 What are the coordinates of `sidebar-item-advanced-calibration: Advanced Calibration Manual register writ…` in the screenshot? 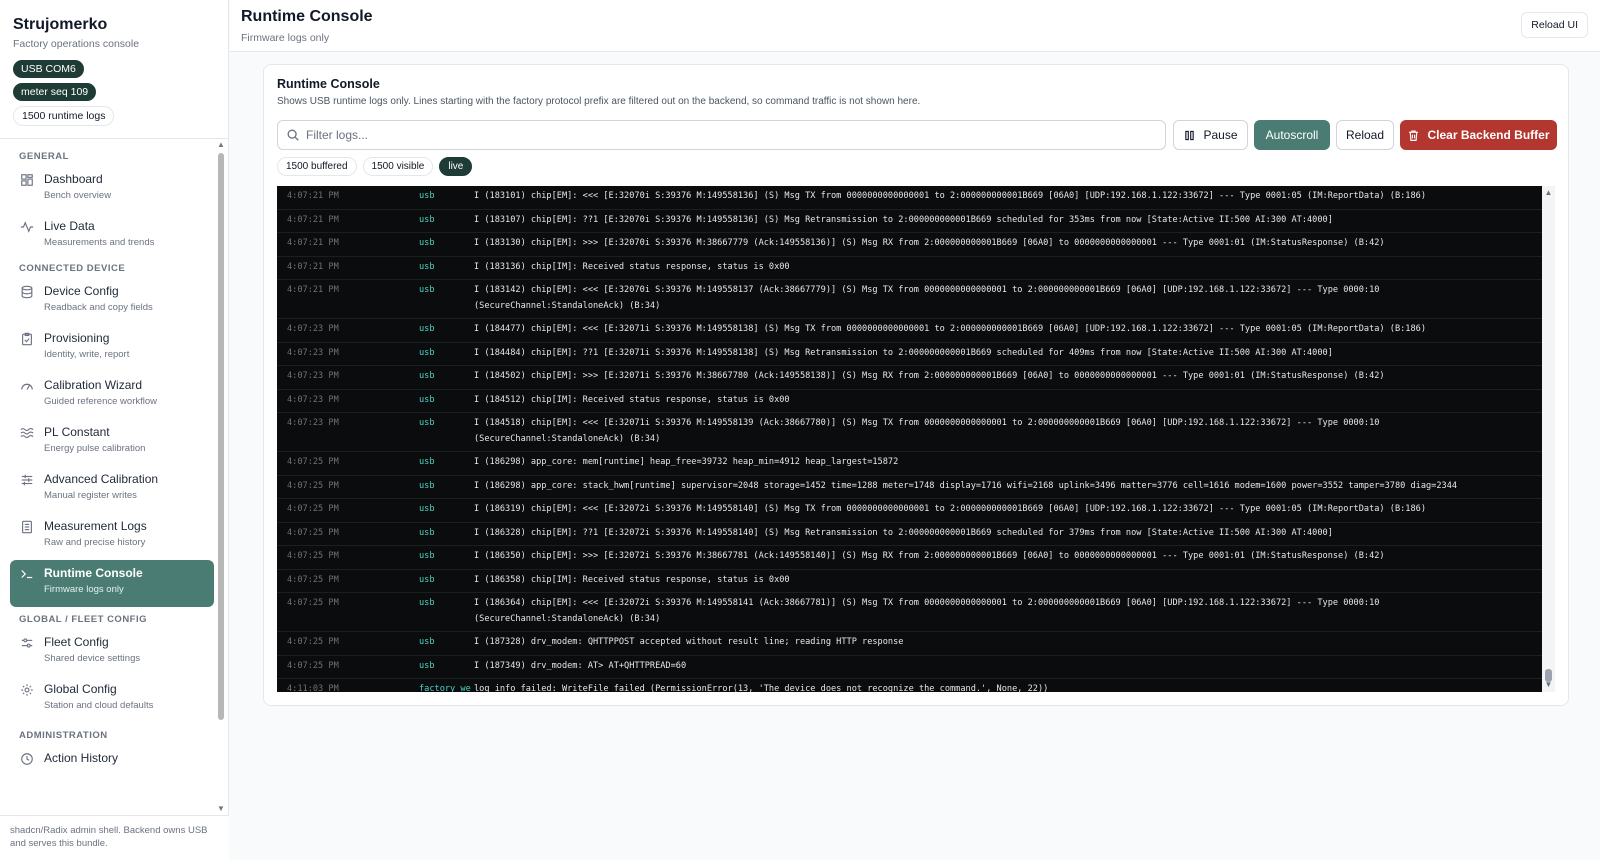 It's located at (112, 489).